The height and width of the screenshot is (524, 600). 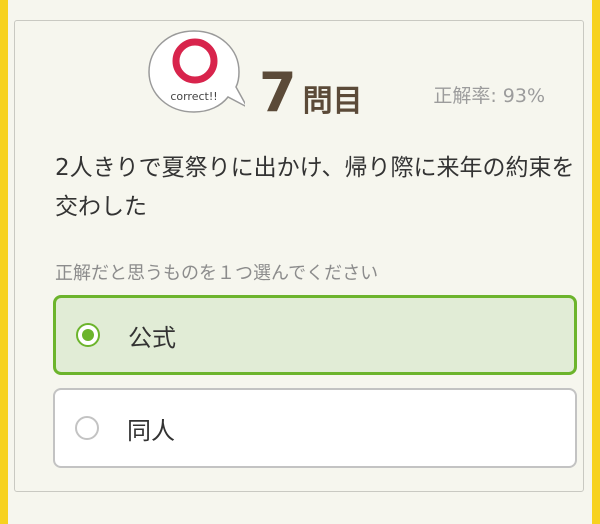 I want to click on option-label: 同人, so click(x=151, y=430).